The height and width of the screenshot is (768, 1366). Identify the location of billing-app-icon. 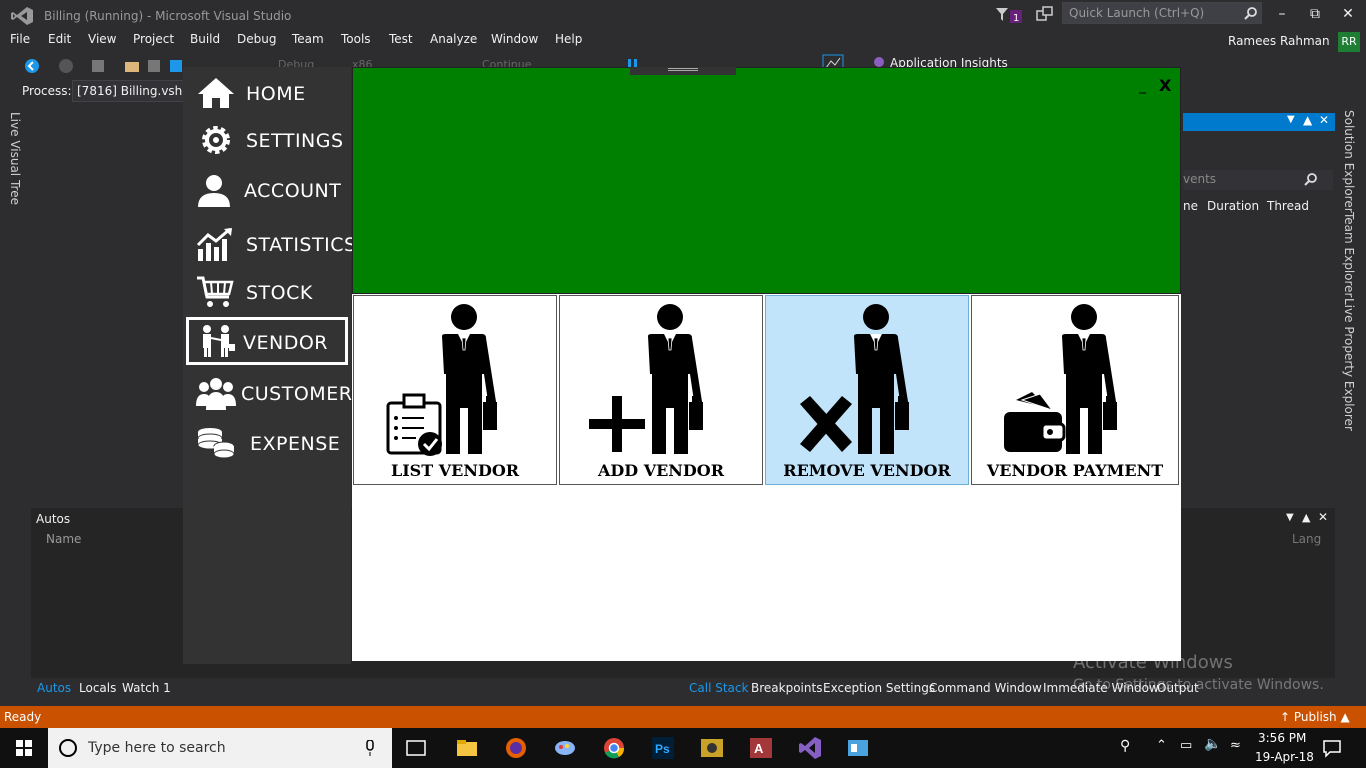
(858, 748).